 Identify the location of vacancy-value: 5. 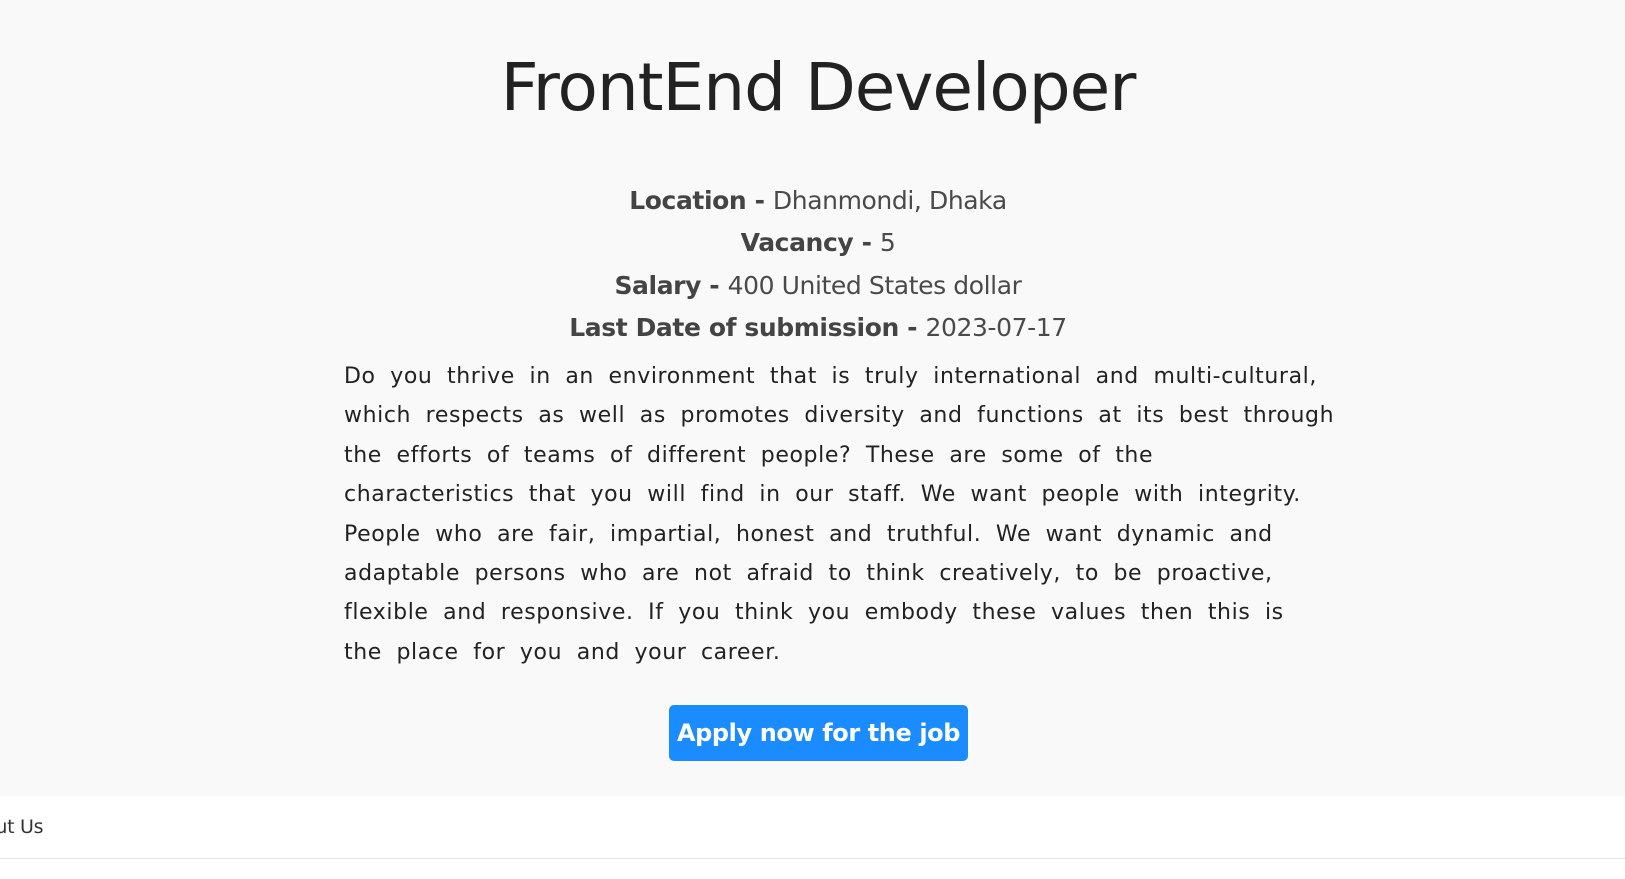
(887, 243).